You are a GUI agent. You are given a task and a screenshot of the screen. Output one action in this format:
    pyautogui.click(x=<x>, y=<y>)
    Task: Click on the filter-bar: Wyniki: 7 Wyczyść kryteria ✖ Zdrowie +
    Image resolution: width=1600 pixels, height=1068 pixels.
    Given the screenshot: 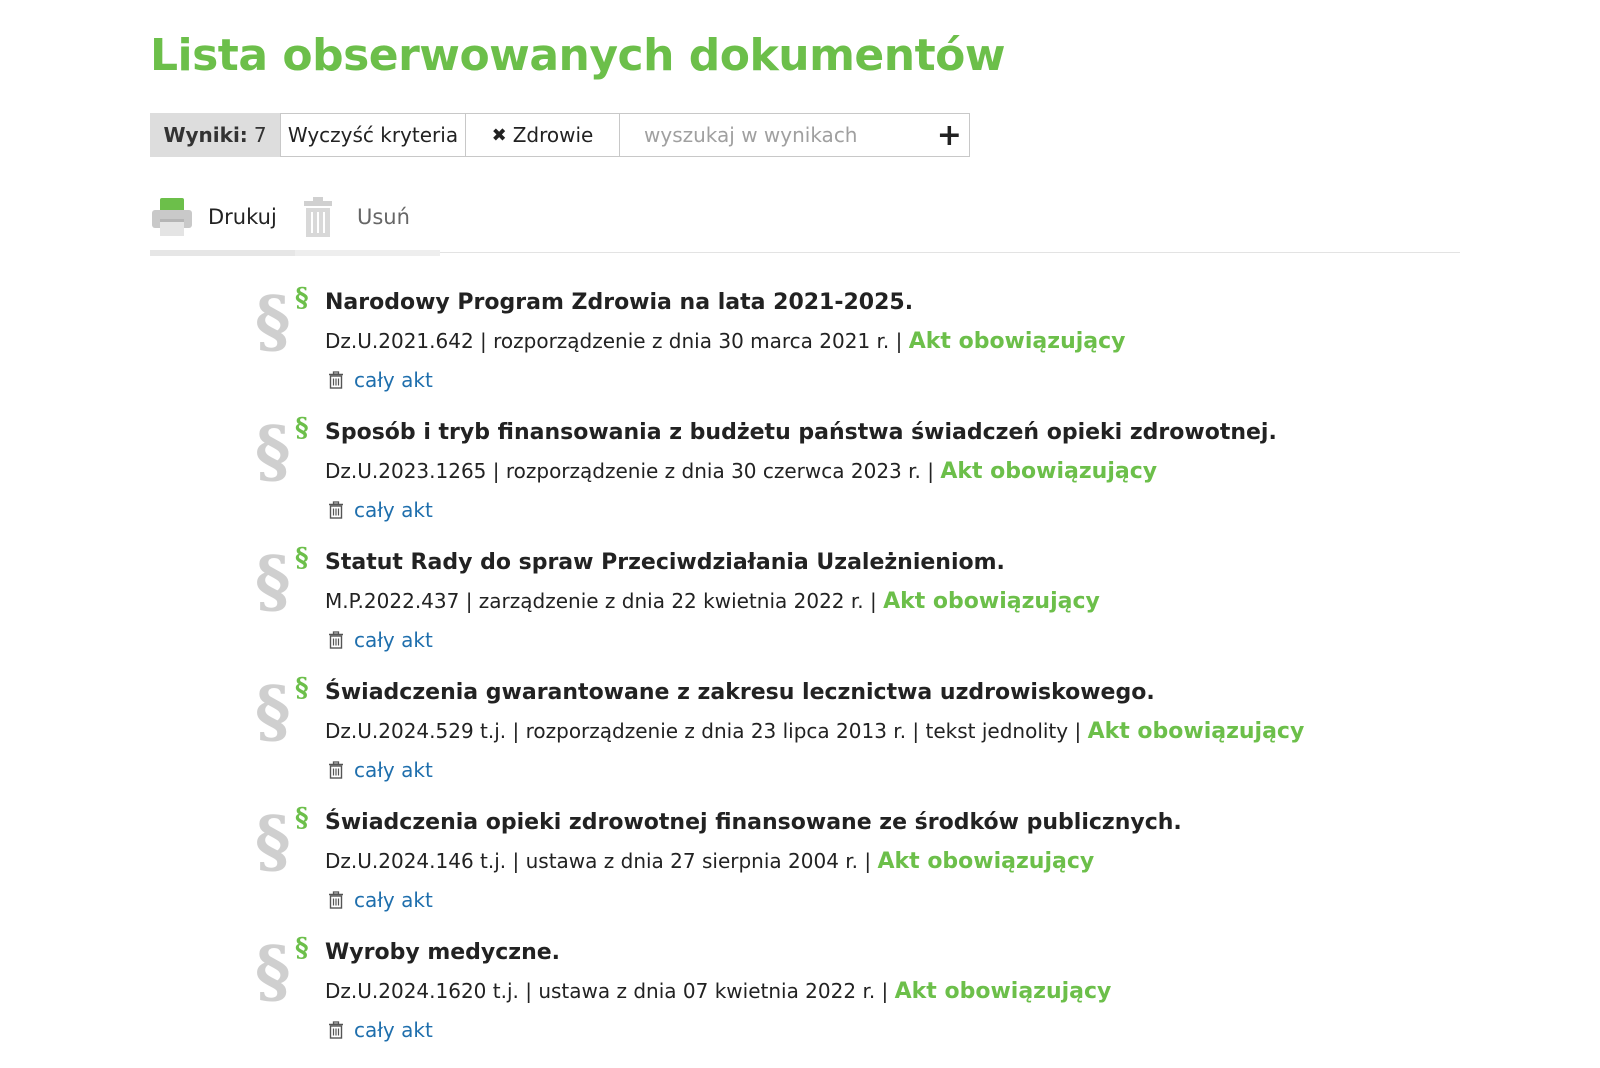 What is the action you would take?
    pyautogui.click(x=560, y=135)
    